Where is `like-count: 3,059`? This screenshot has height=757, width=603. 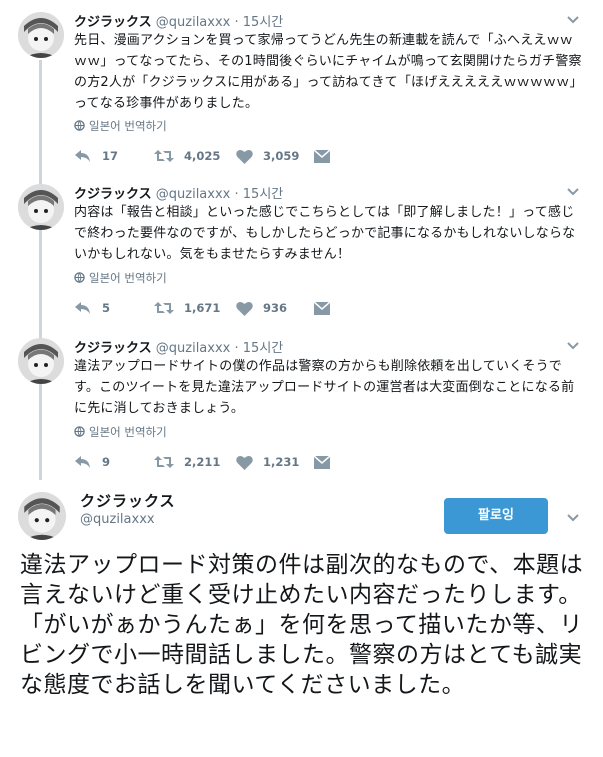
like-count: 3,059 is located at coordinates (281, 156).